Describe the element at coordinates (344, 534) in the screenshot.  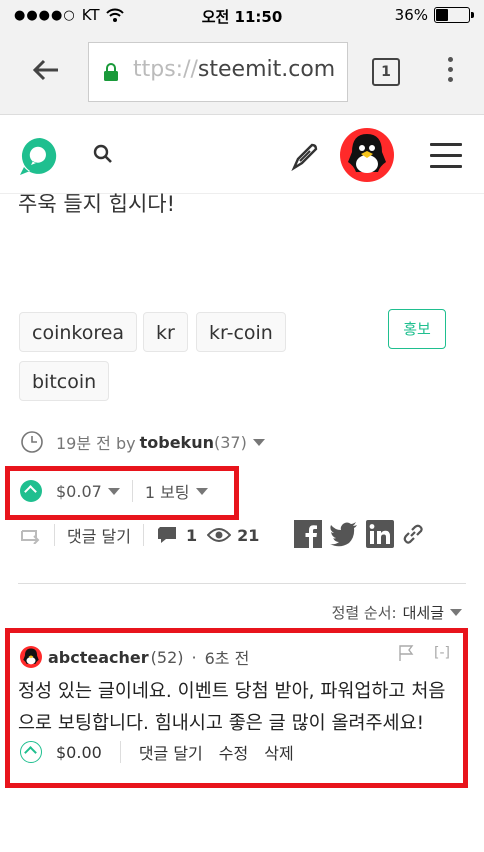
I see `twitter-icon` at that location.